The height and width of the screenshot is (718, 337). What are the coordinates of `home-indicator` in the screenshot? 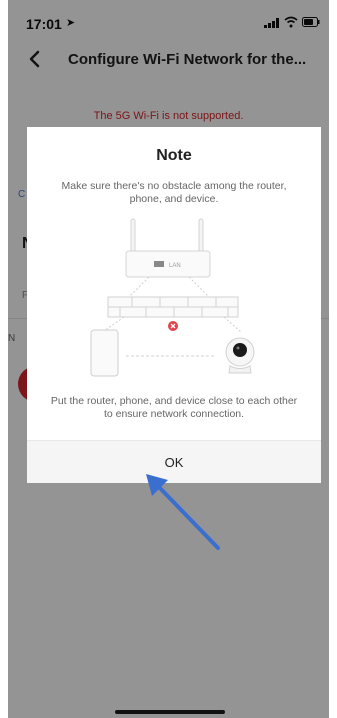 It's located at (170, 712).